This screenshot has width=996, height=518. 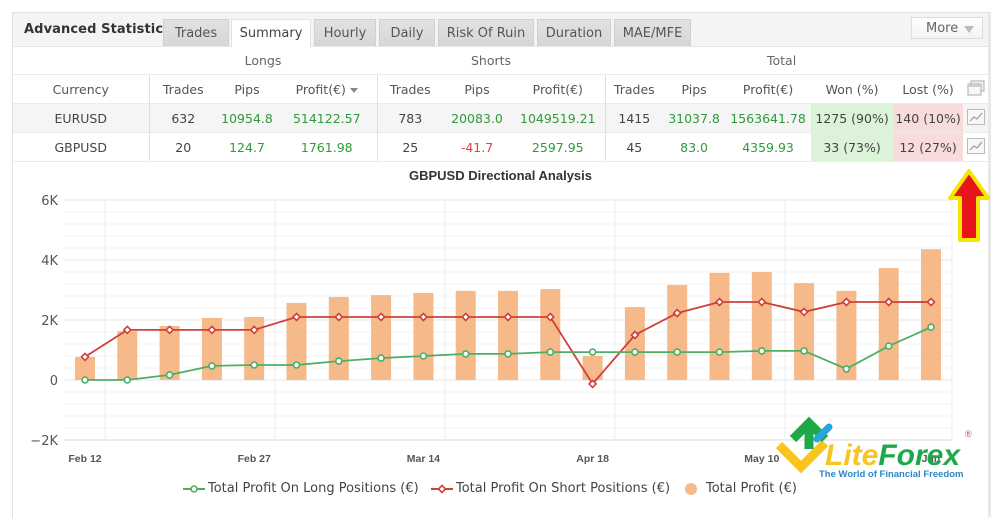 What do you see at coordinates (423, 459) in the screenshot?
I see `x-tick-label: Mar 14` at bounding box center [423, 459].